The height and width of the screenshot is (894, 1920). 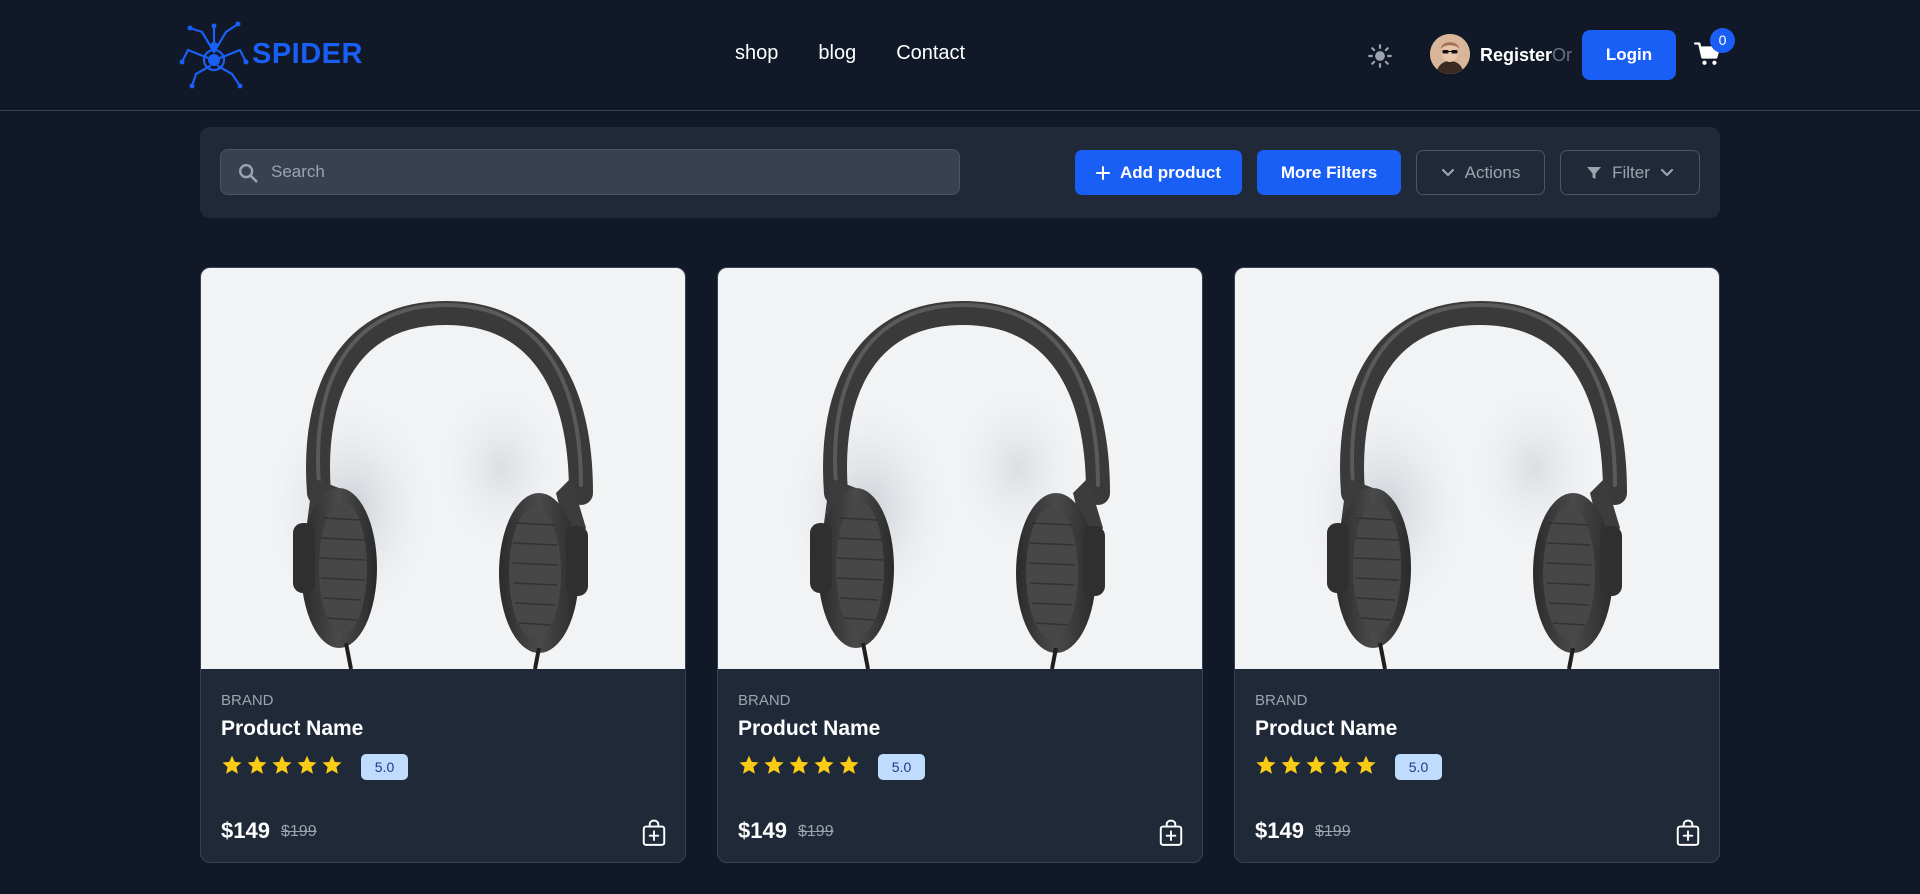 I want to click on nav-link-blog: blog, so click(x=837, y=53).